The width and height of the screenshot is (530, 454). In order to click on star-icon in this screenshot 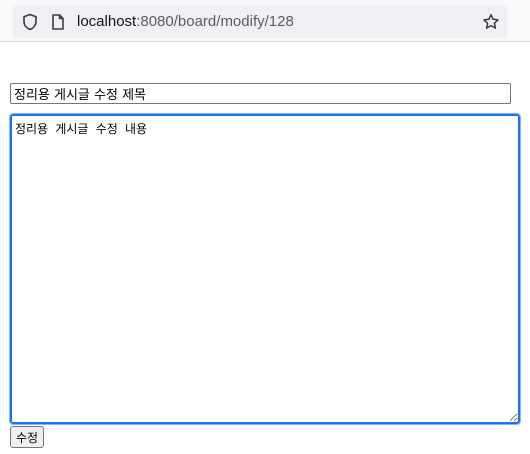, I will do `click(491, 22)`.